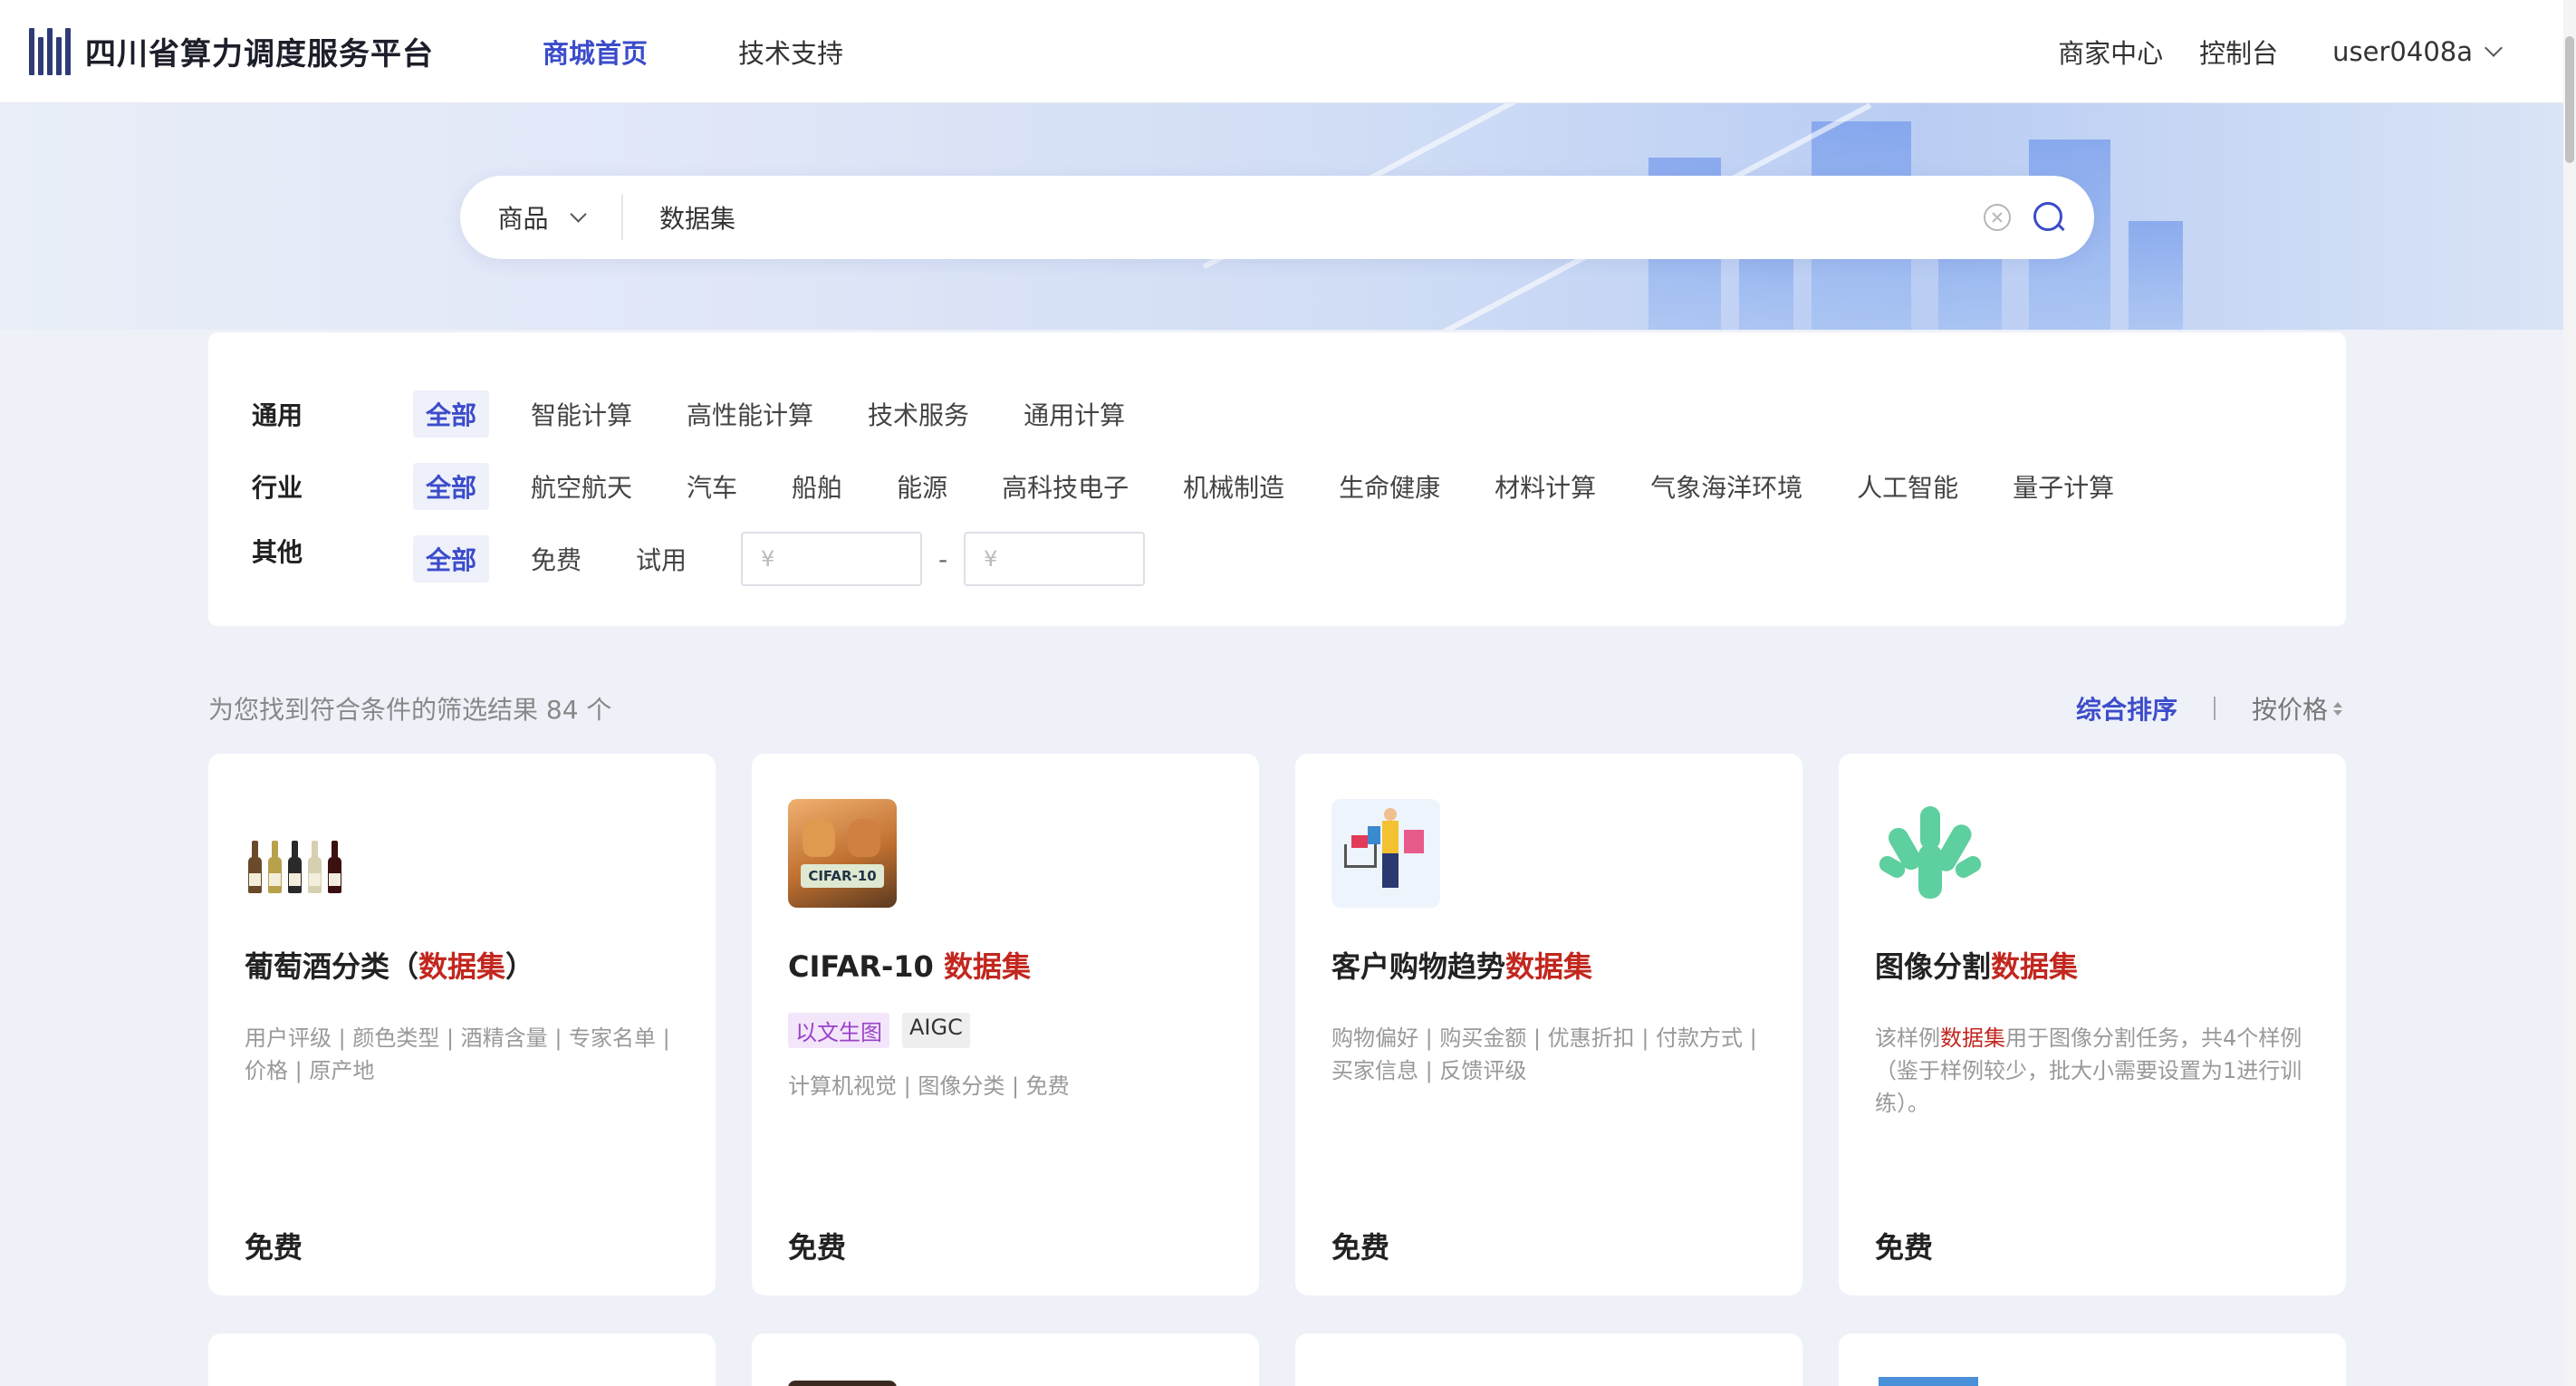  I want to click on filter-option: 试用, so click(661, 559).